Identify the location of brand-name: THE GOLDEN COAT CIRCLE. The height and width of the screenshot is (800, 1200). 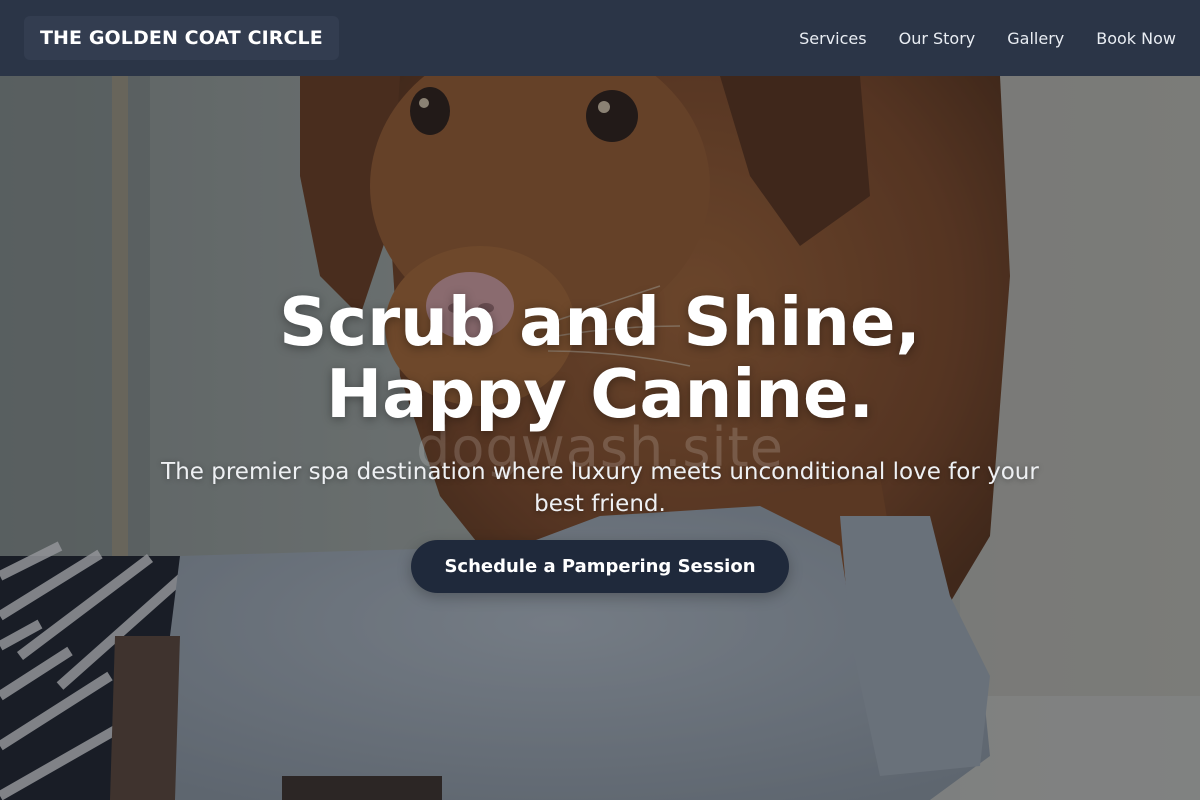
(181, 38).